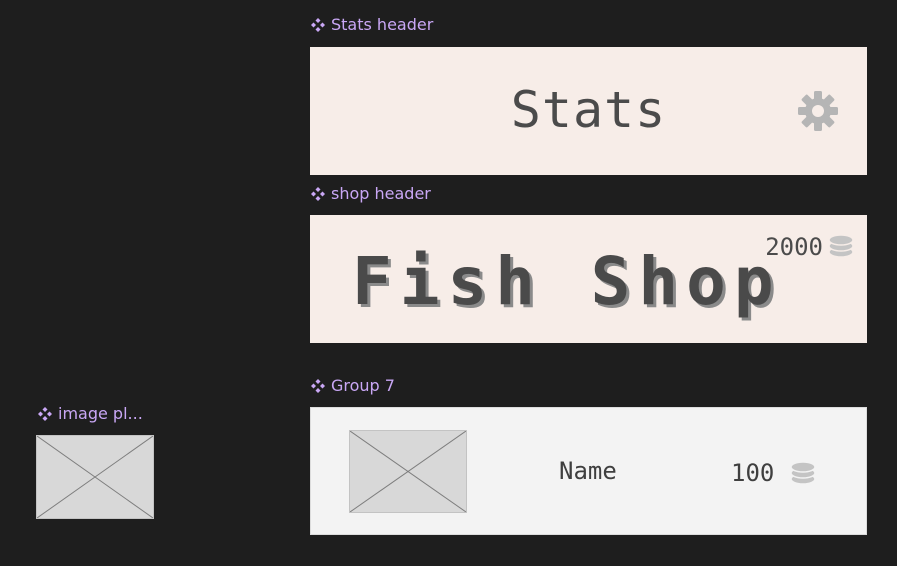 The height and width of the screenshot is (566, 897). What do you see at coordinates (818, 111) in the screenshot?
I see `gear-icon` at bounding box center [818, 111].